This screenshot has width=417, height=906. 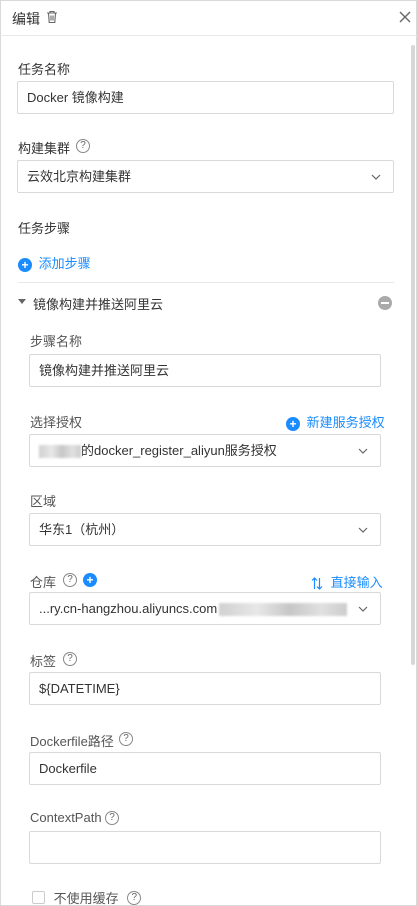 What do you see at coordinates (205, 370) in the screenshot?
I see `step-name-input: 镜像构建并推送阿里云` at bounding box center [205, 370].